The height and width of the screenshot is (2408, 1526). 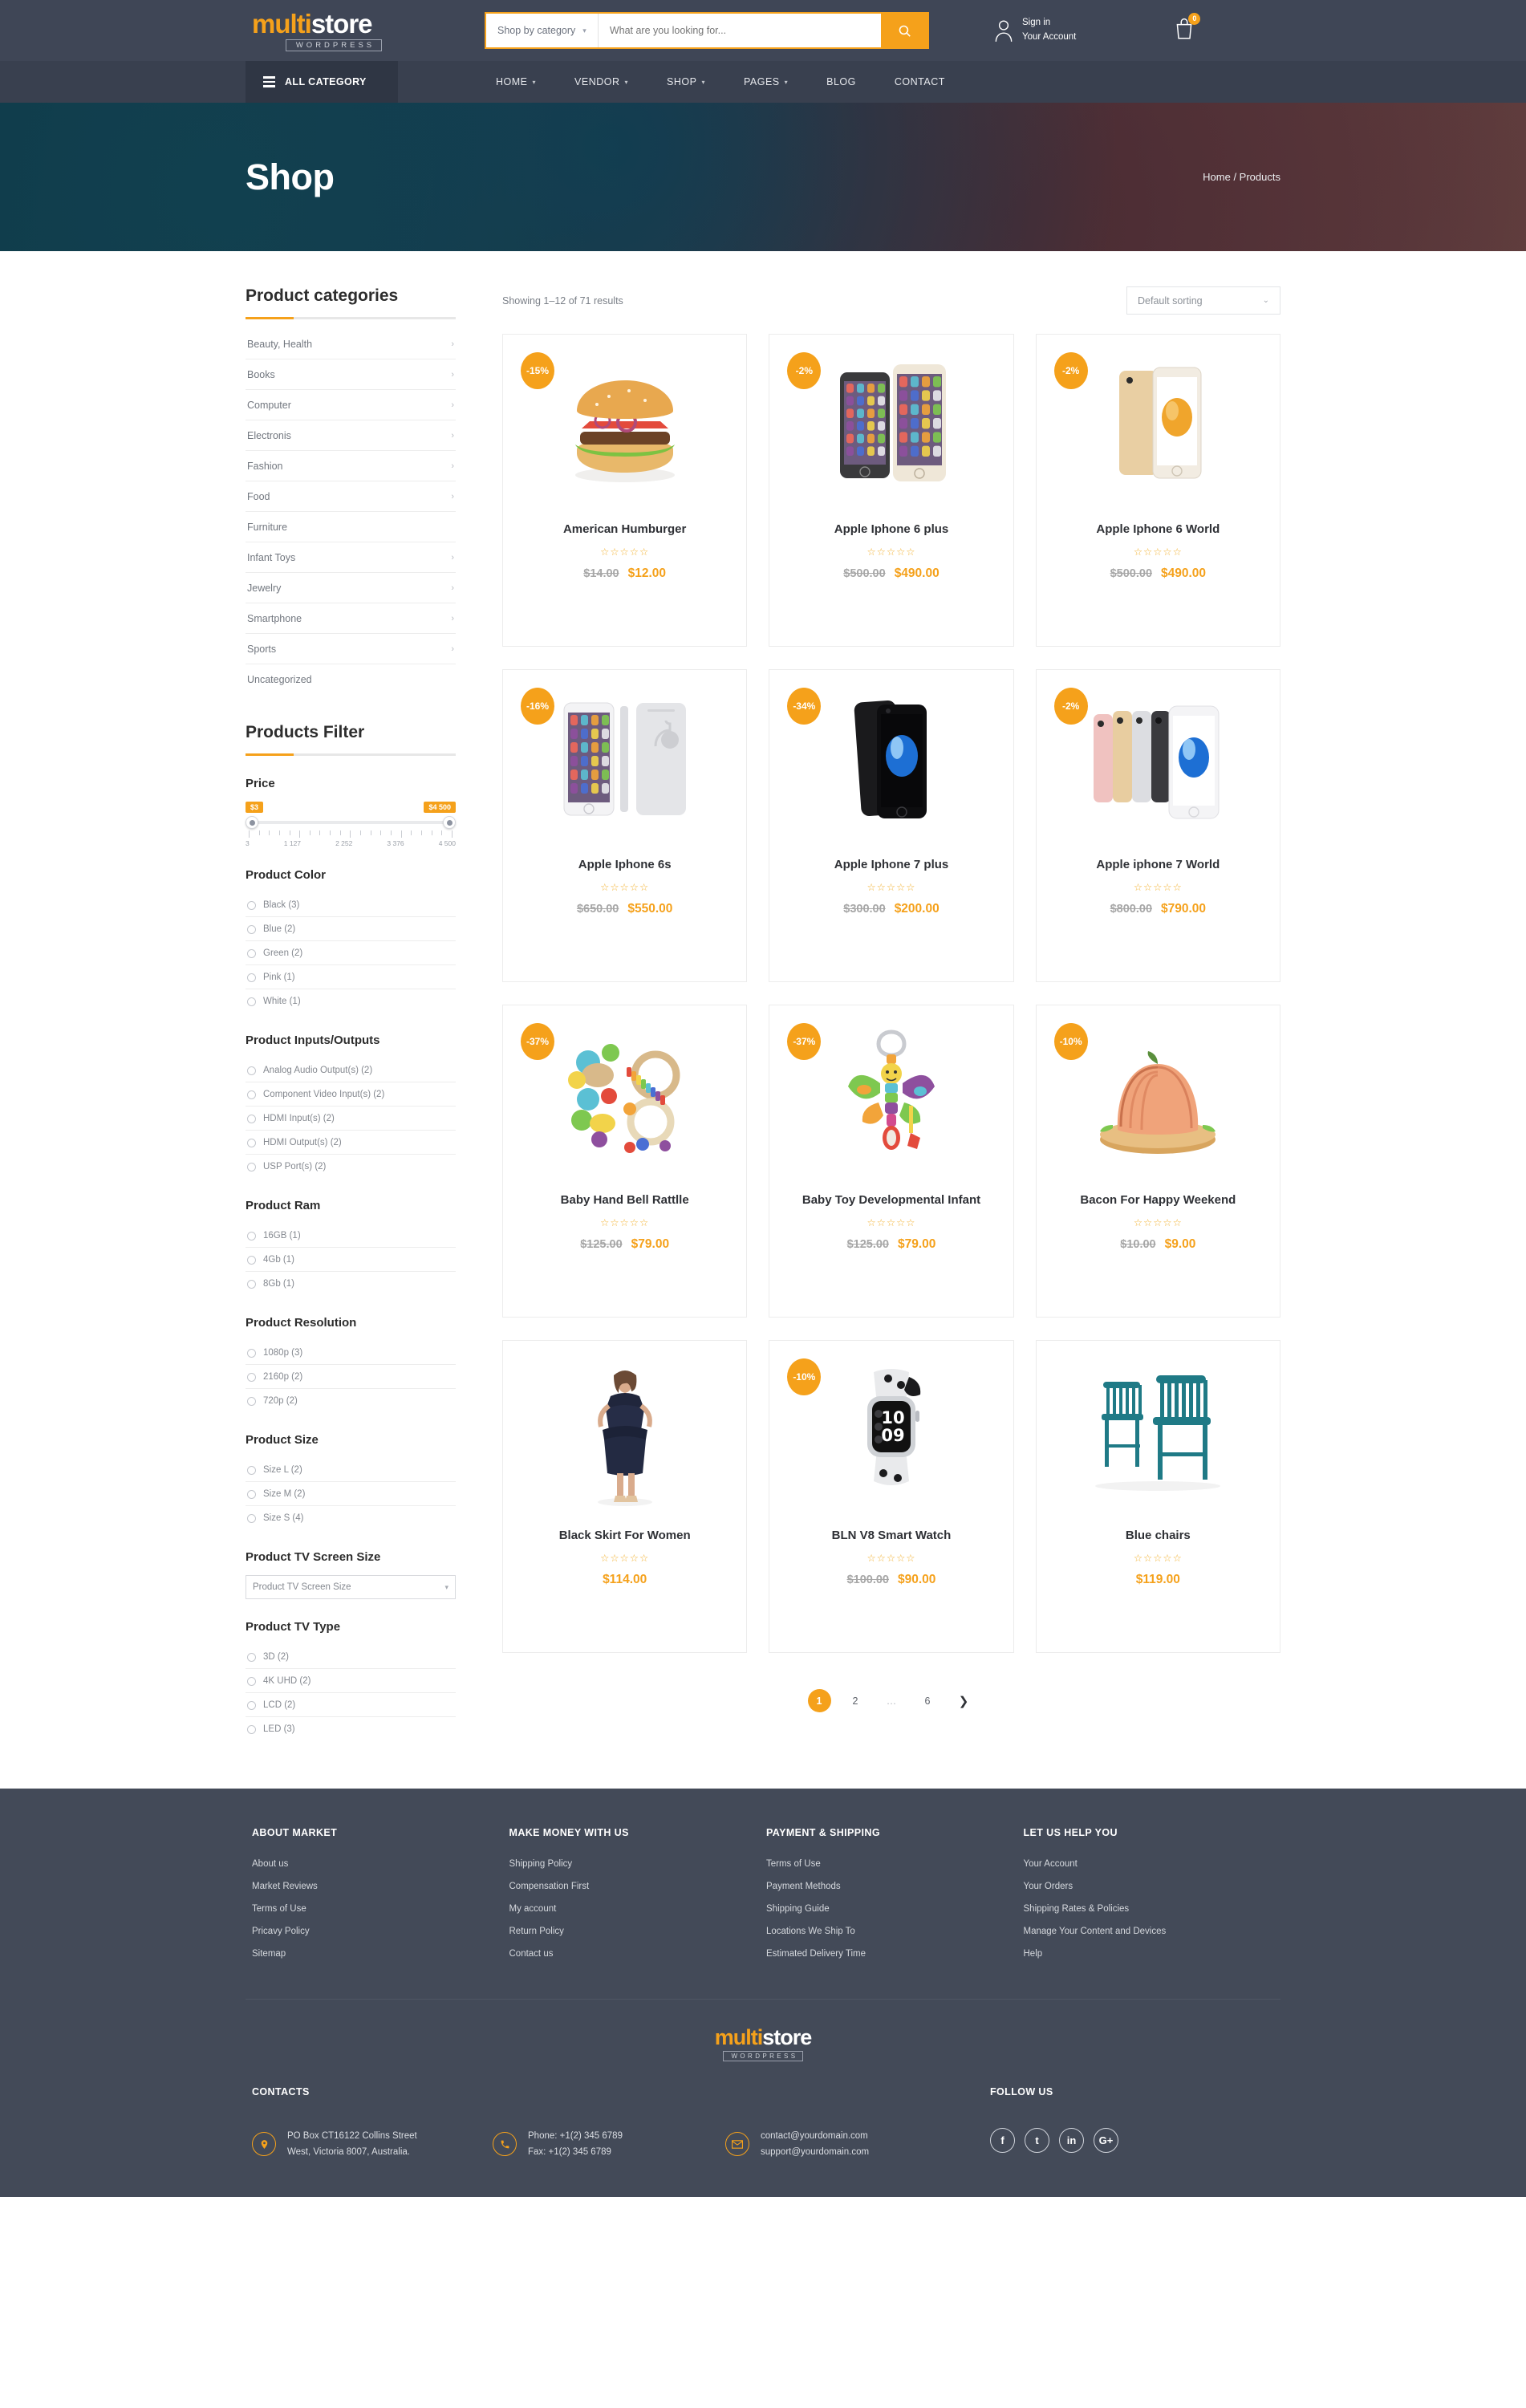 What do you see at coordinates (549, 1886) in the screenshot?
I see `footer-link: Compensation First` at bounding box center [549, 1886].